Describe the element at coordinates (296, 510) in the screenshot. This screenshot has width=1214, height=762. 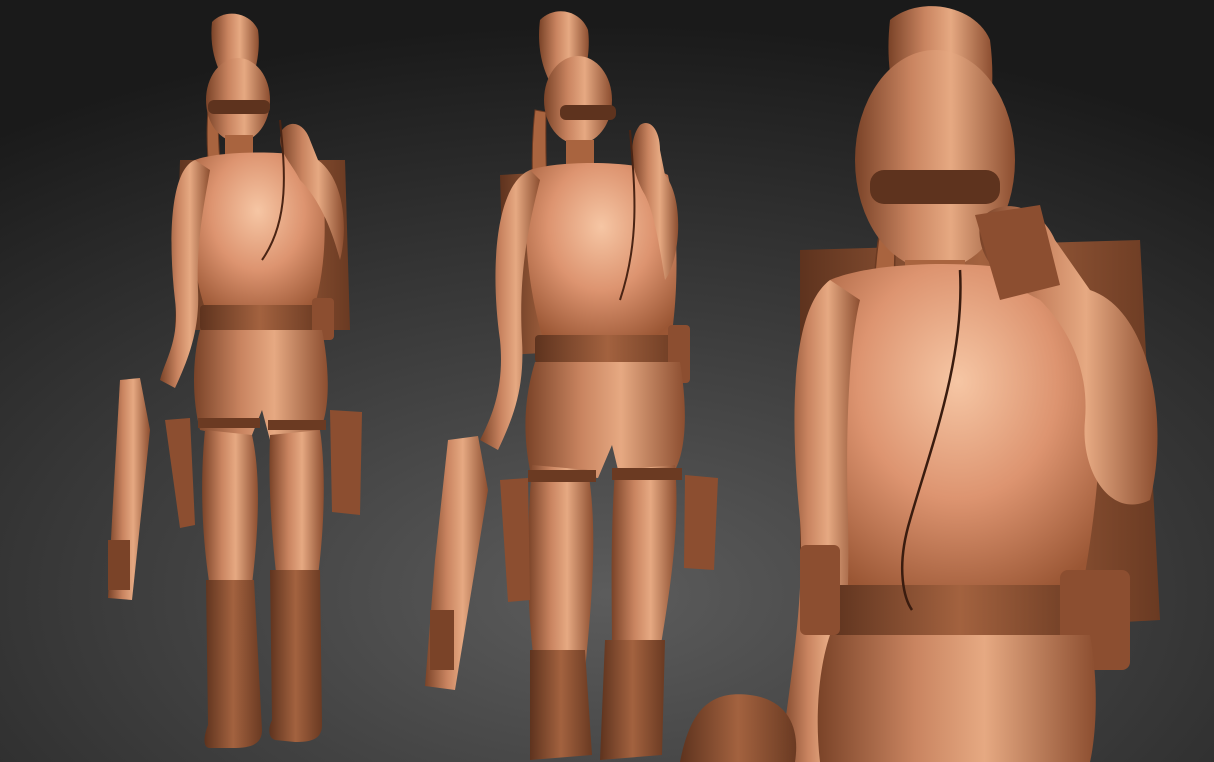
I see `right-leg` at that location.